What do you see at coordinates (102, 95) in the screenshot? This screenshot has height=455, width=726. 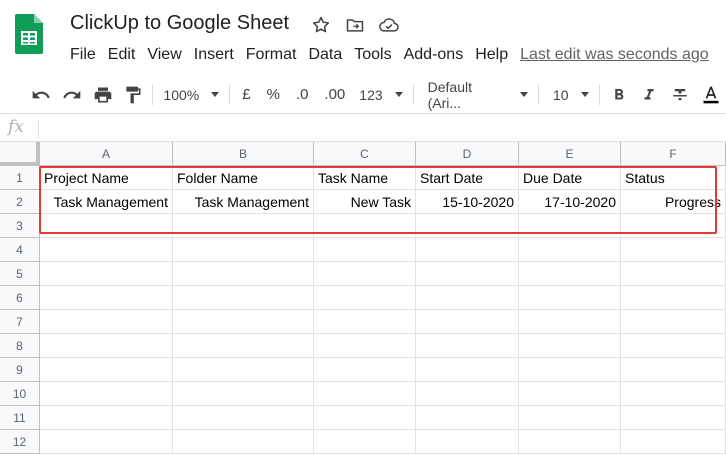 I see `print-icon` at bounding box center [102, 95].